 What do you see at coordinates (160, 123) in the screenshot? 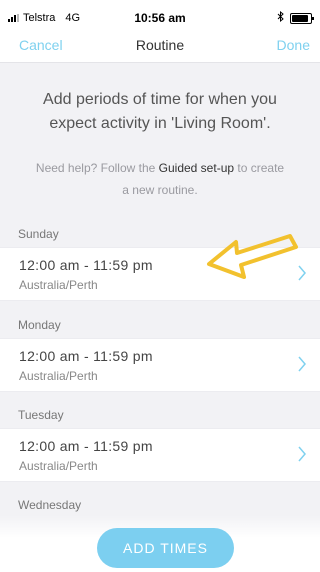
I see `intro-line-2: expect activity in 'Living Room'.` at bounding box center [160, 123].